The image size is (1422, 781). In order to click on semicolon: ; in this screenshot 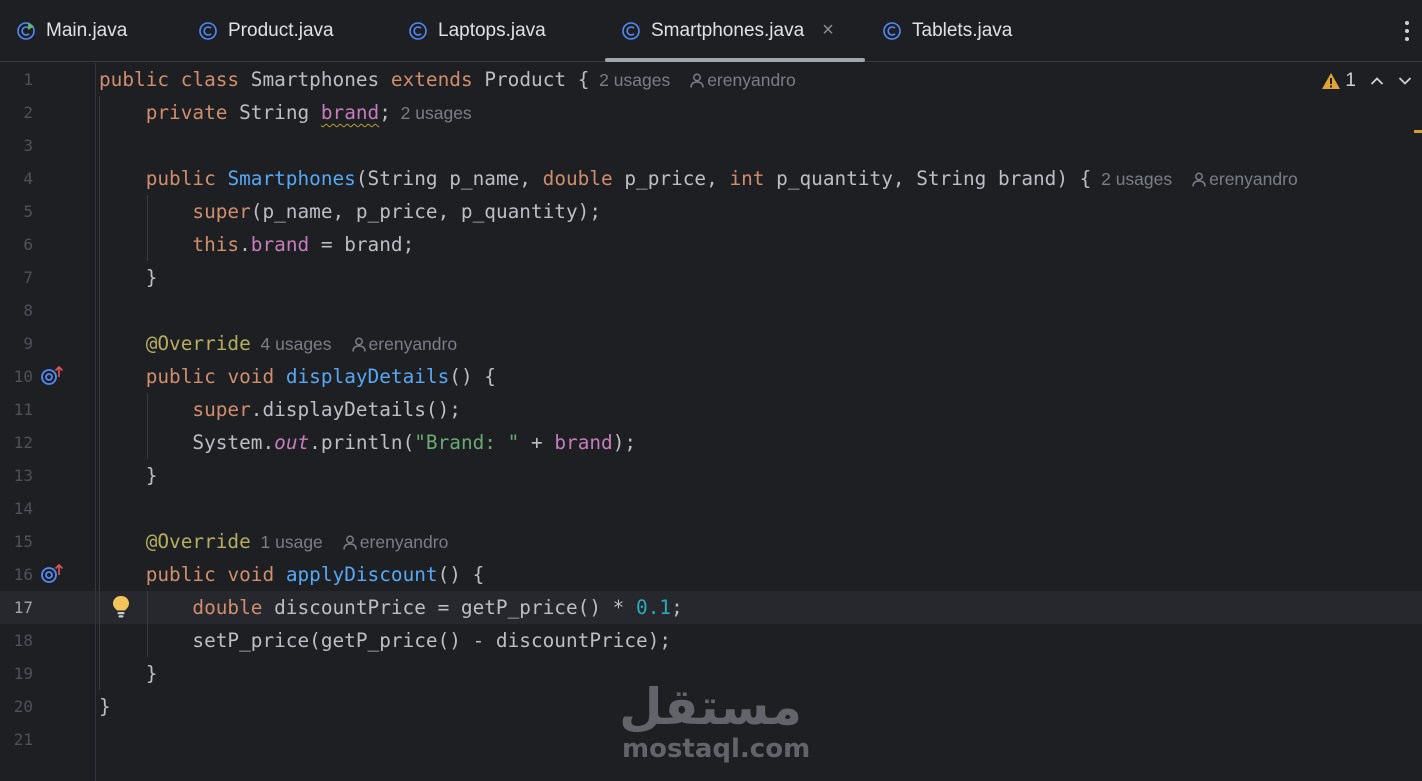, I will do `click(385, 112)`.